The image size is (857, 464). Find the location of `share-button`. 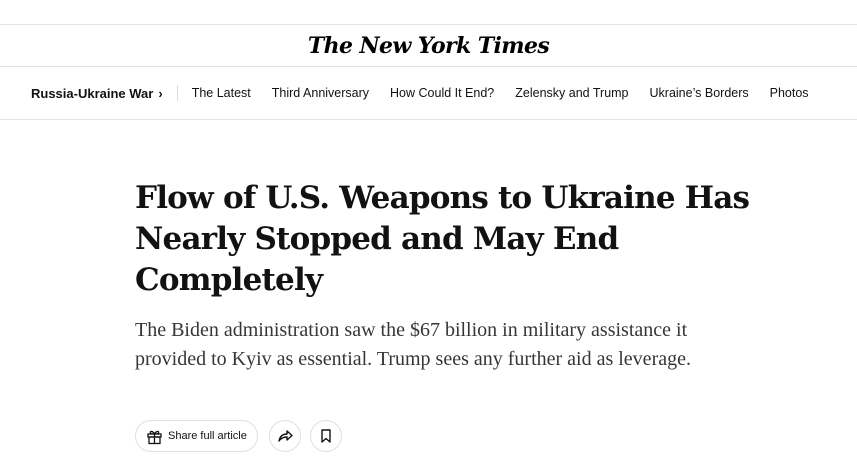

share-button is located at coordinates (284, 436).